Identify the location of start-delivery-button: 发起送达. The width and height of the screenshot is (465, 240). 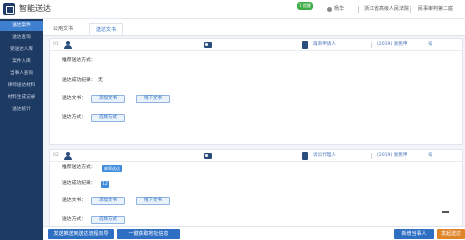
(451, 234).